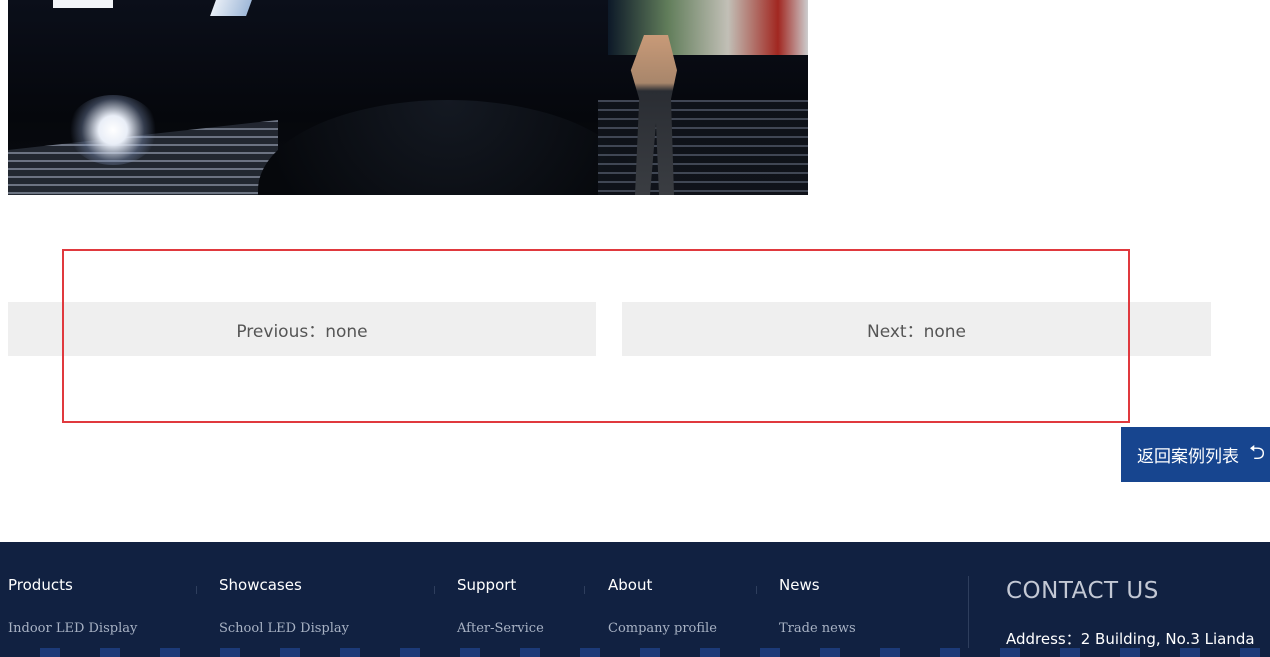 This screenshot has width=1270, height=657. I want to click on footer-link-trade-news: Trade news, so click(817, 628).